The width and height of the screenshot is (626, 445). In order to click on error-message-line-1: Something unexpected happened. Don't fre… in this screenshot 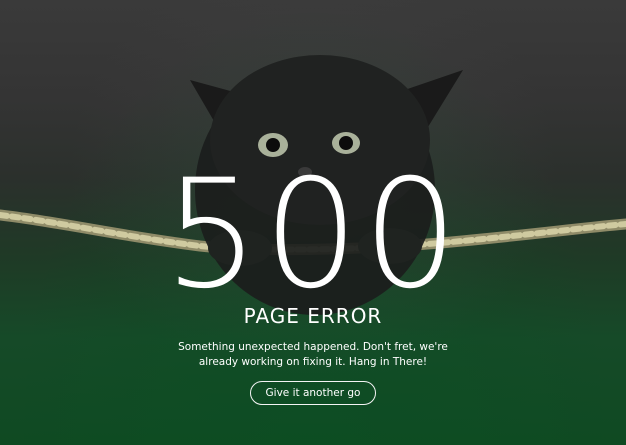, I will do `click(313, 347)`.